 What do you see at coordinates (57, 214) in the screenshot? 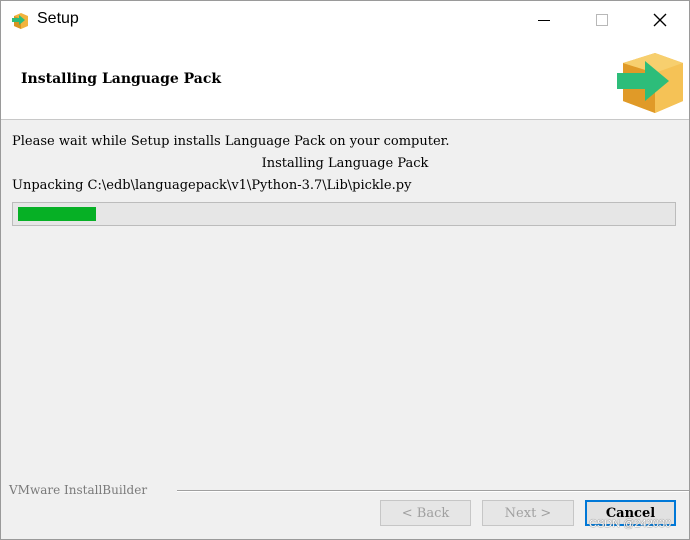
I see `progress-fill` at bounding box center [57, 214].